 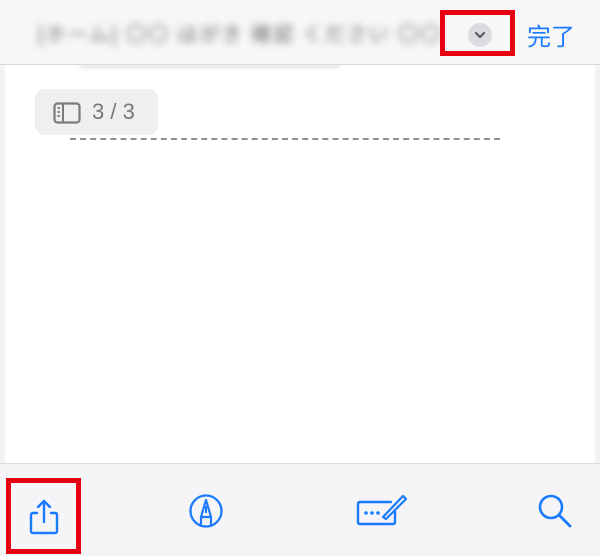 What do you see at coordinates (555, 511) in the screenshot?
I see `search-icon` at bounding box center [555, 511].